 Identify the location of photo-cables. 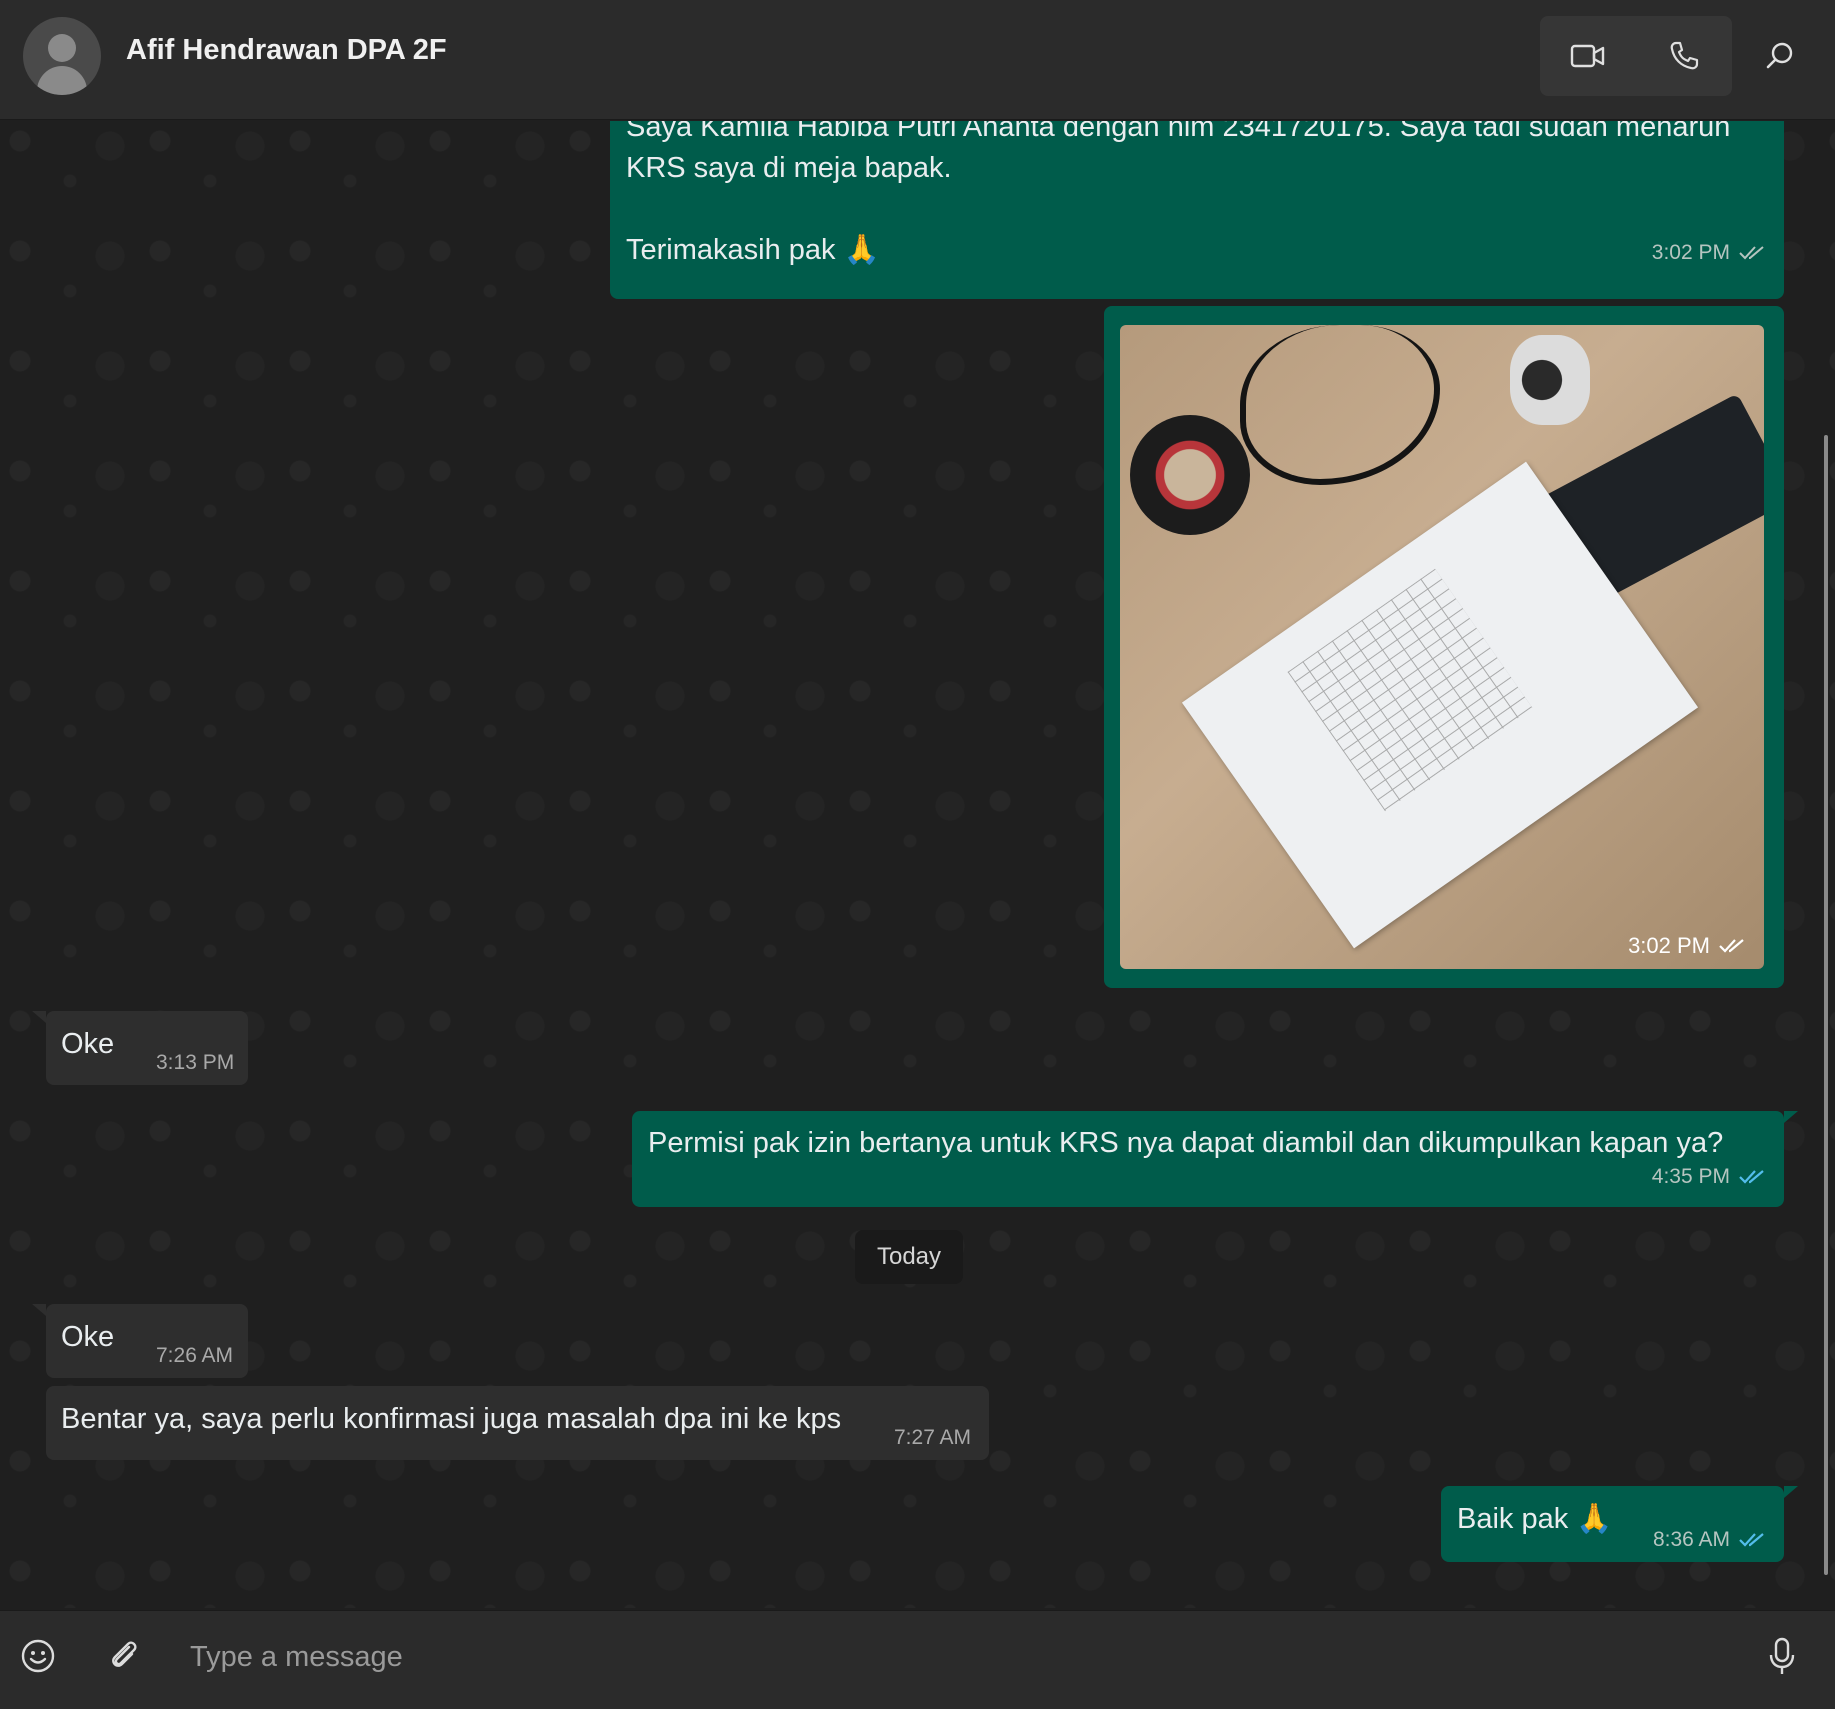
(1340, 405).